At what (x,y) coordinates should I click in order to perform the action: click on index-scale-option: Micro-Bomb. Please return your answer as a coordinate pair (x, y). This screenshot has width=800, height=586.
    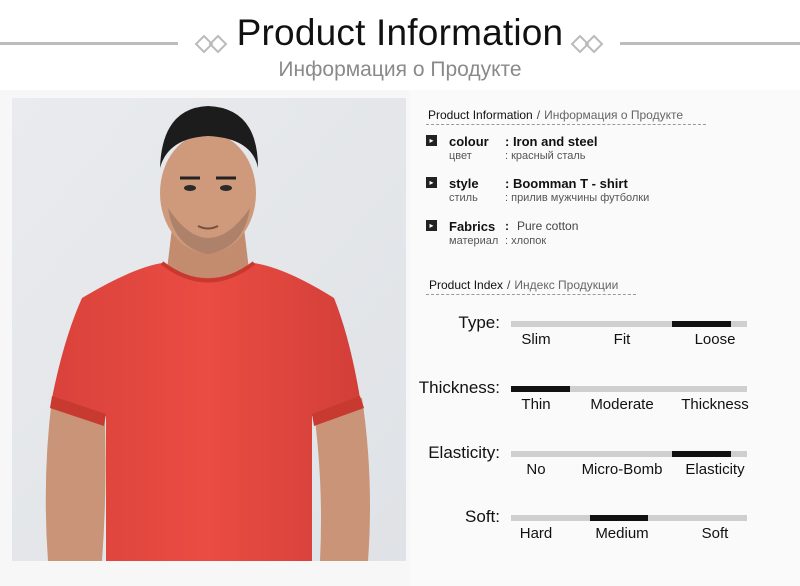
    Looking at the image, I should click on (622, 469).